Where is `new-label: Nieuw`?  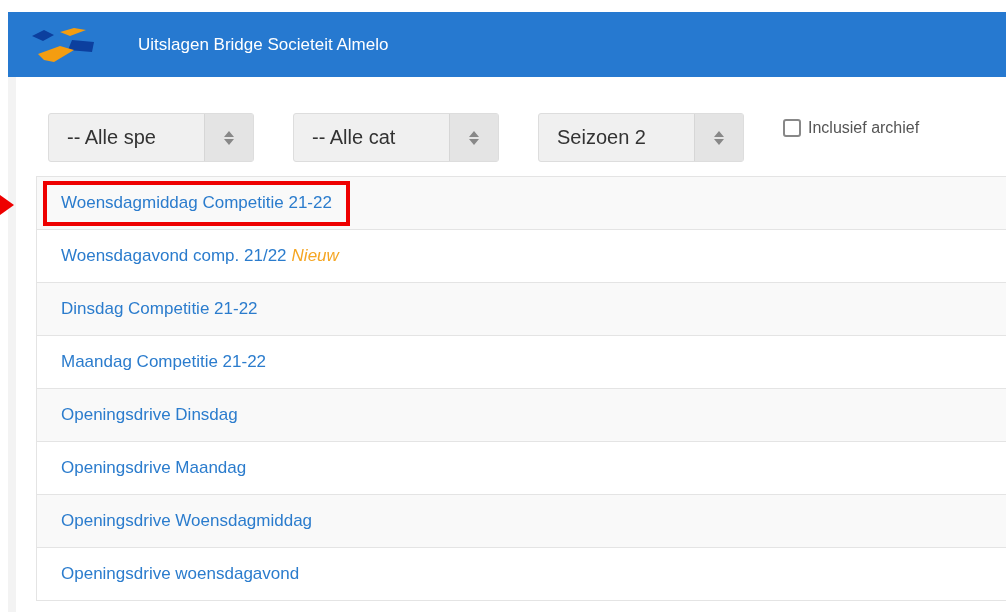
new-label: Nieuw is located at coordinates (315, 256).